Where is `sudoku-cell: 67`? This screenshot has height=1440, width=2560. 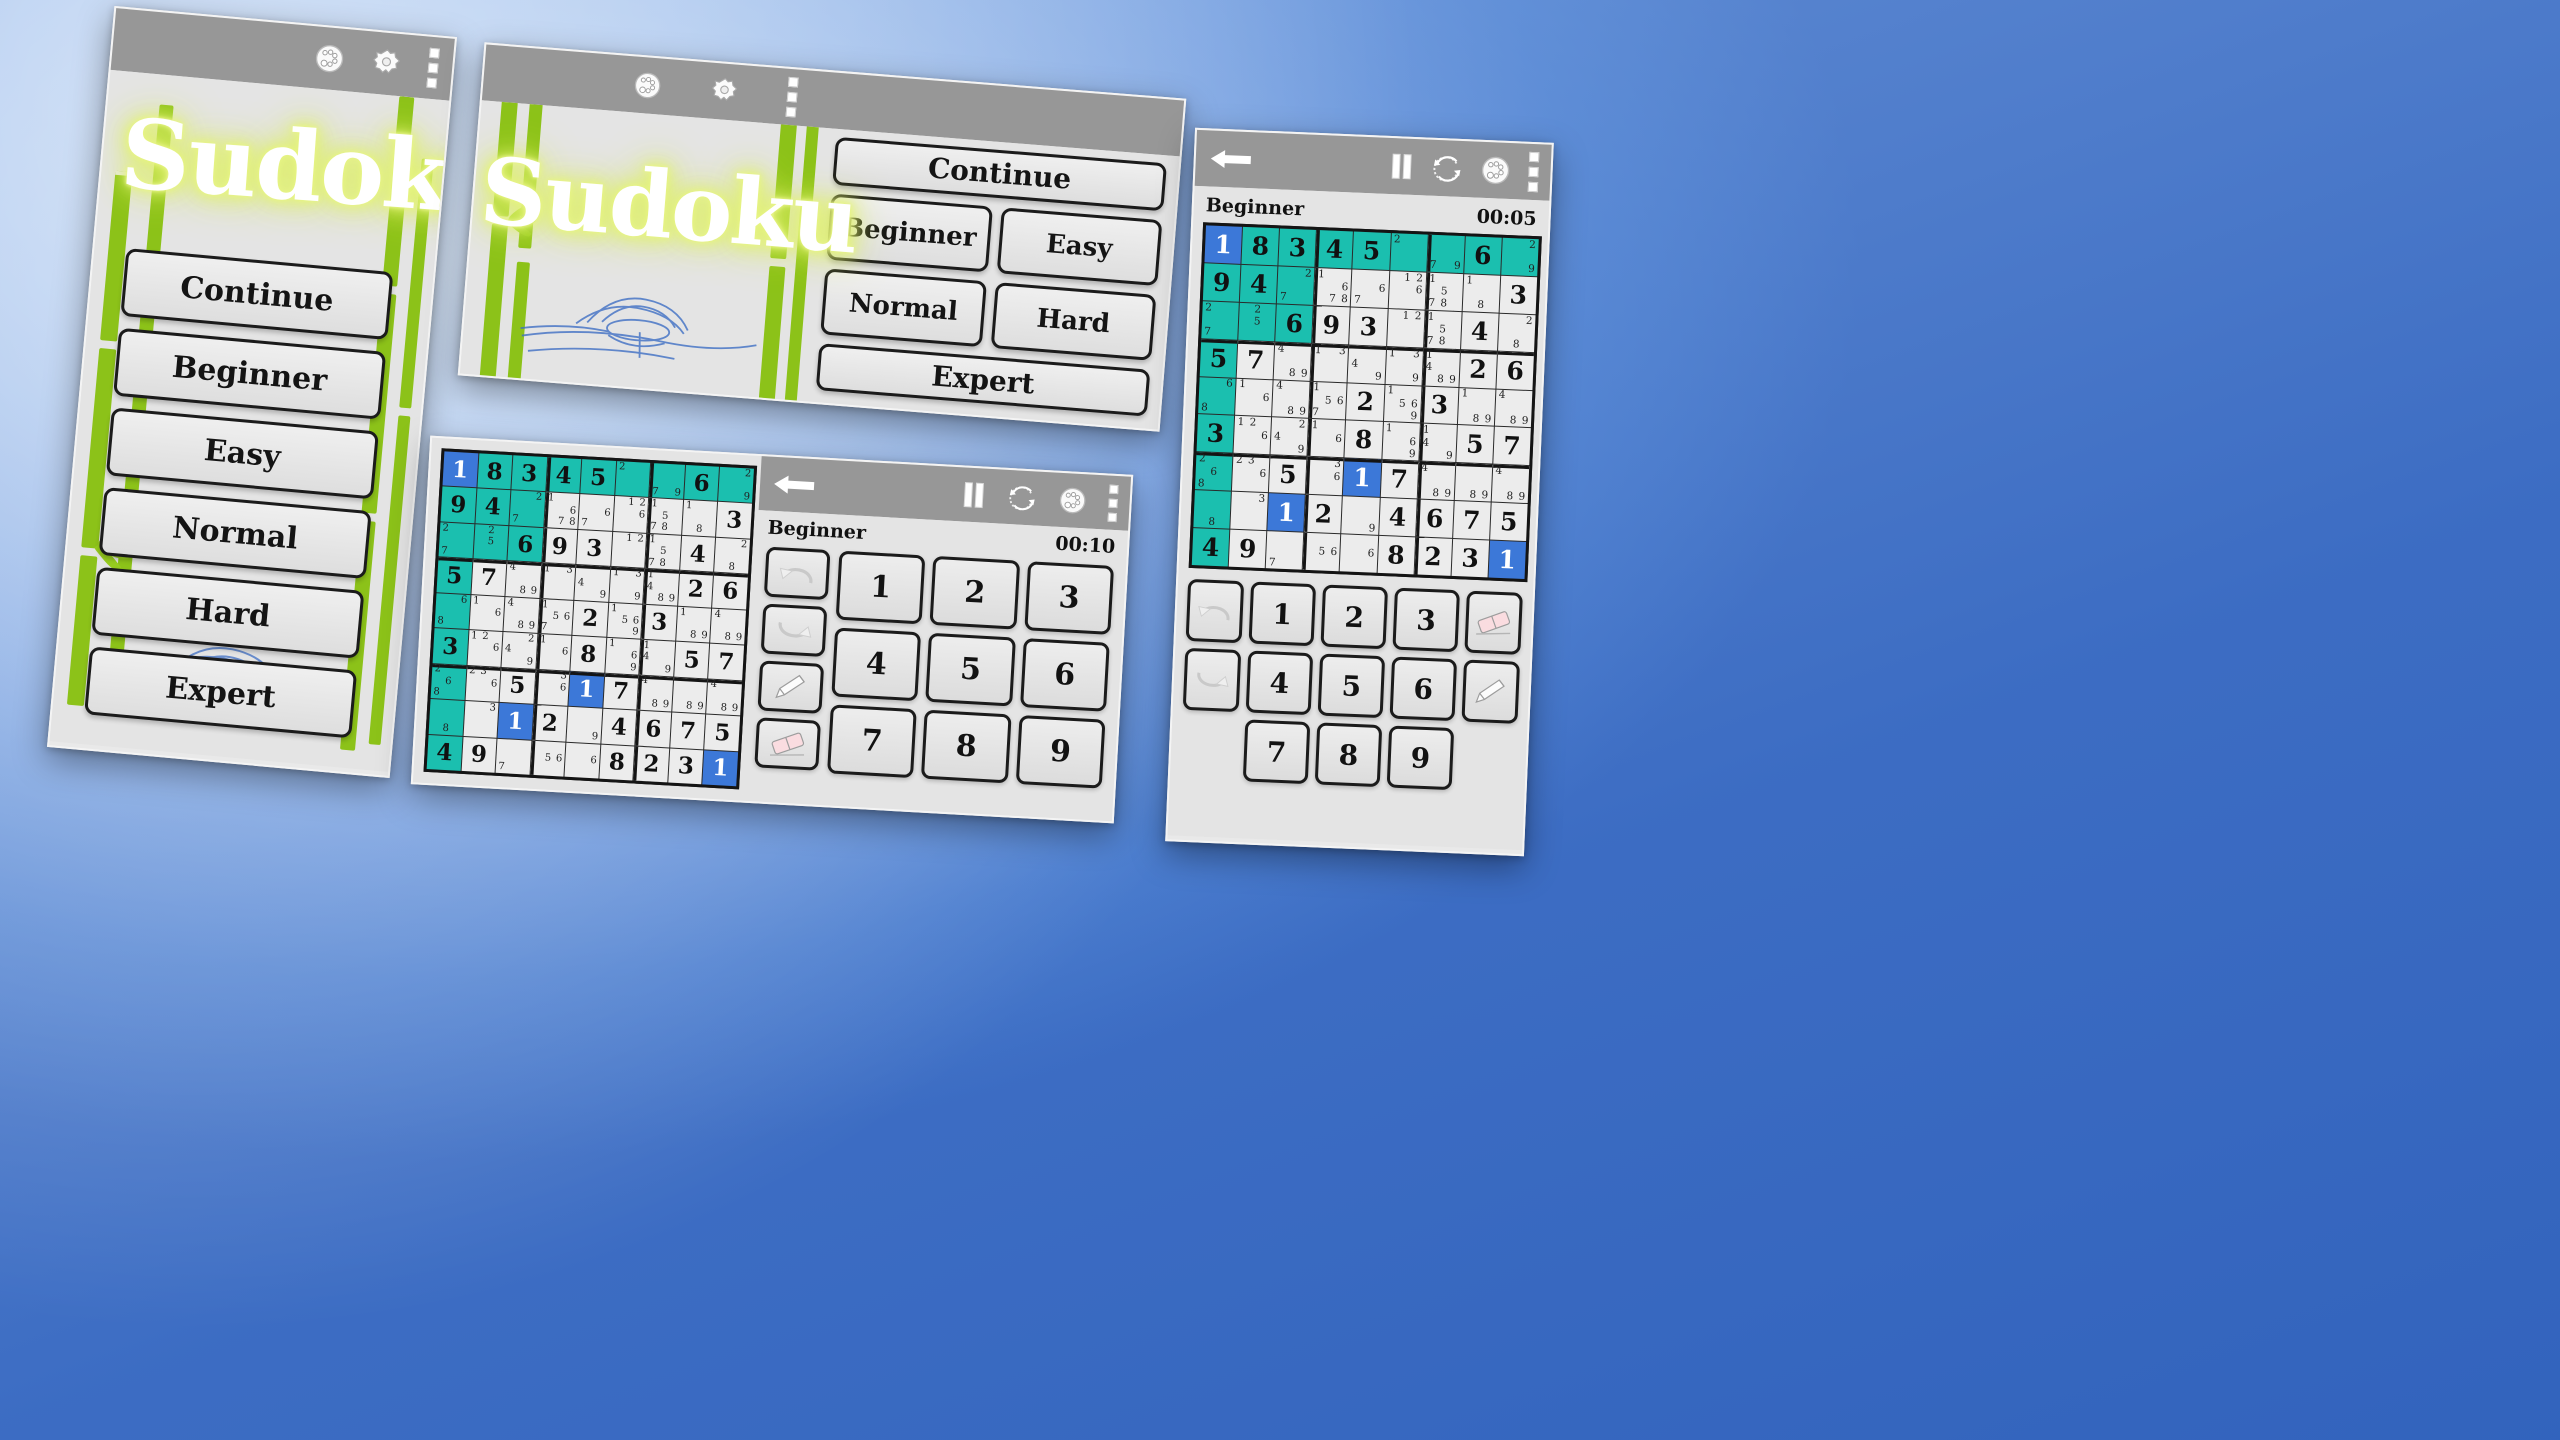 sudoku-cell: 67 is located at coordinates (1370, 288).